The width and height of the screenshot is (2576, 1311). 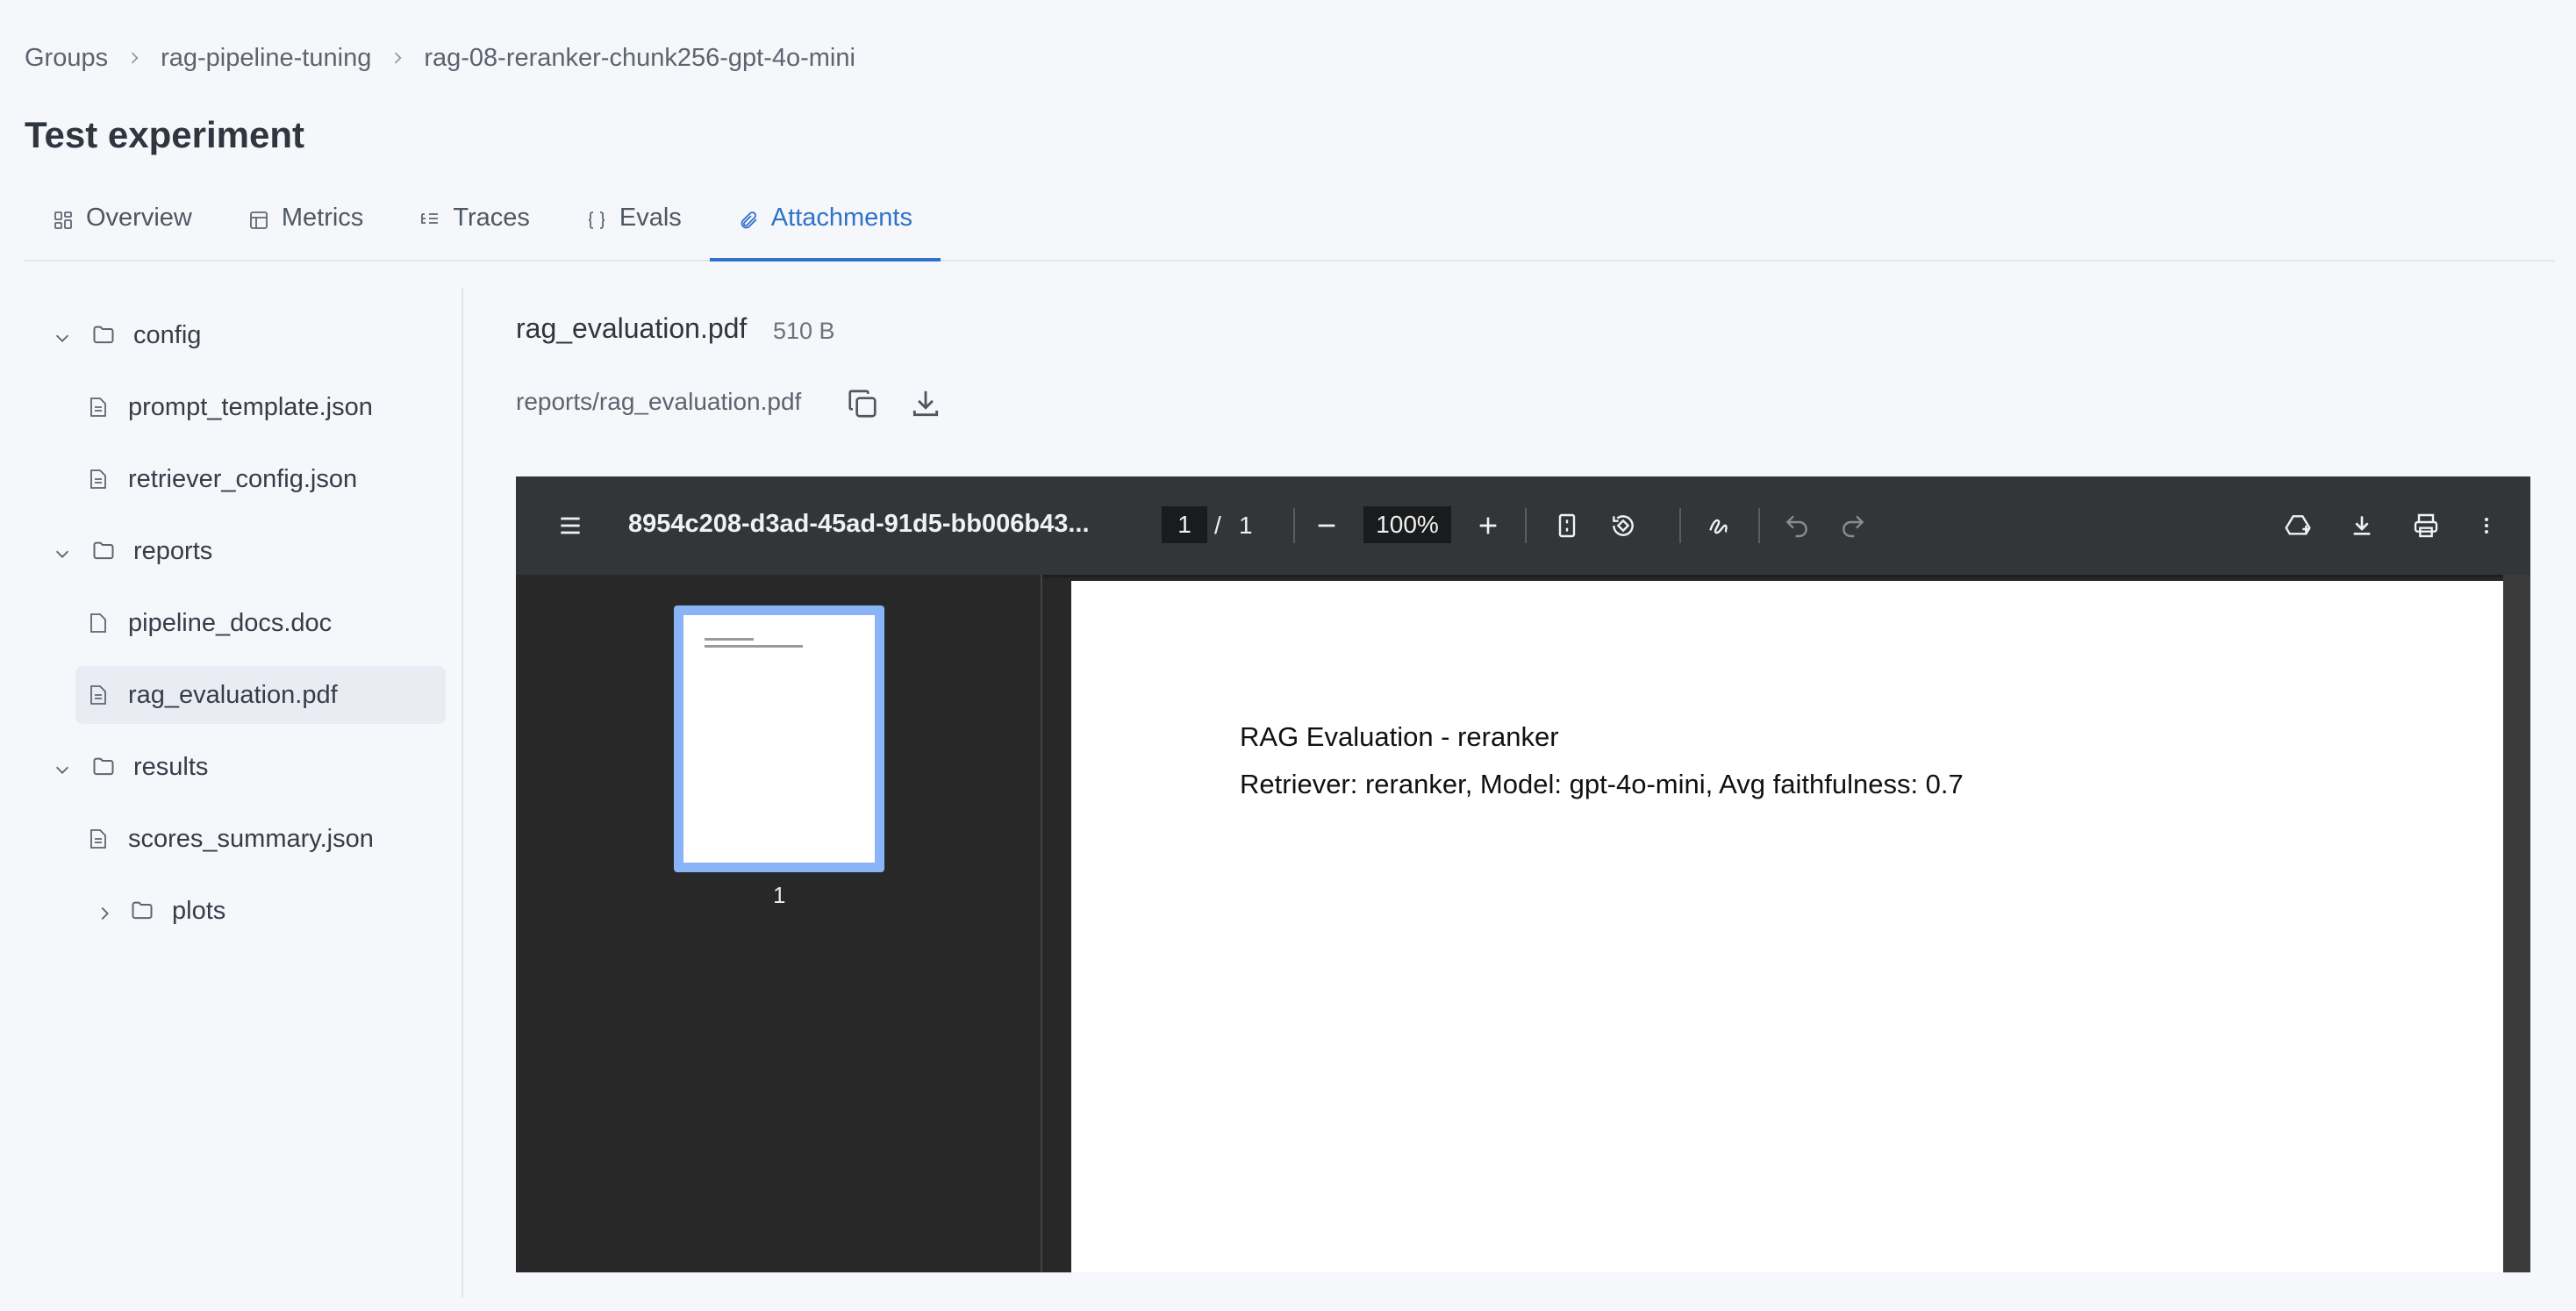 I want to click on file-path: reports/rag_evaluation.pdf, so click(x=659, y=402).